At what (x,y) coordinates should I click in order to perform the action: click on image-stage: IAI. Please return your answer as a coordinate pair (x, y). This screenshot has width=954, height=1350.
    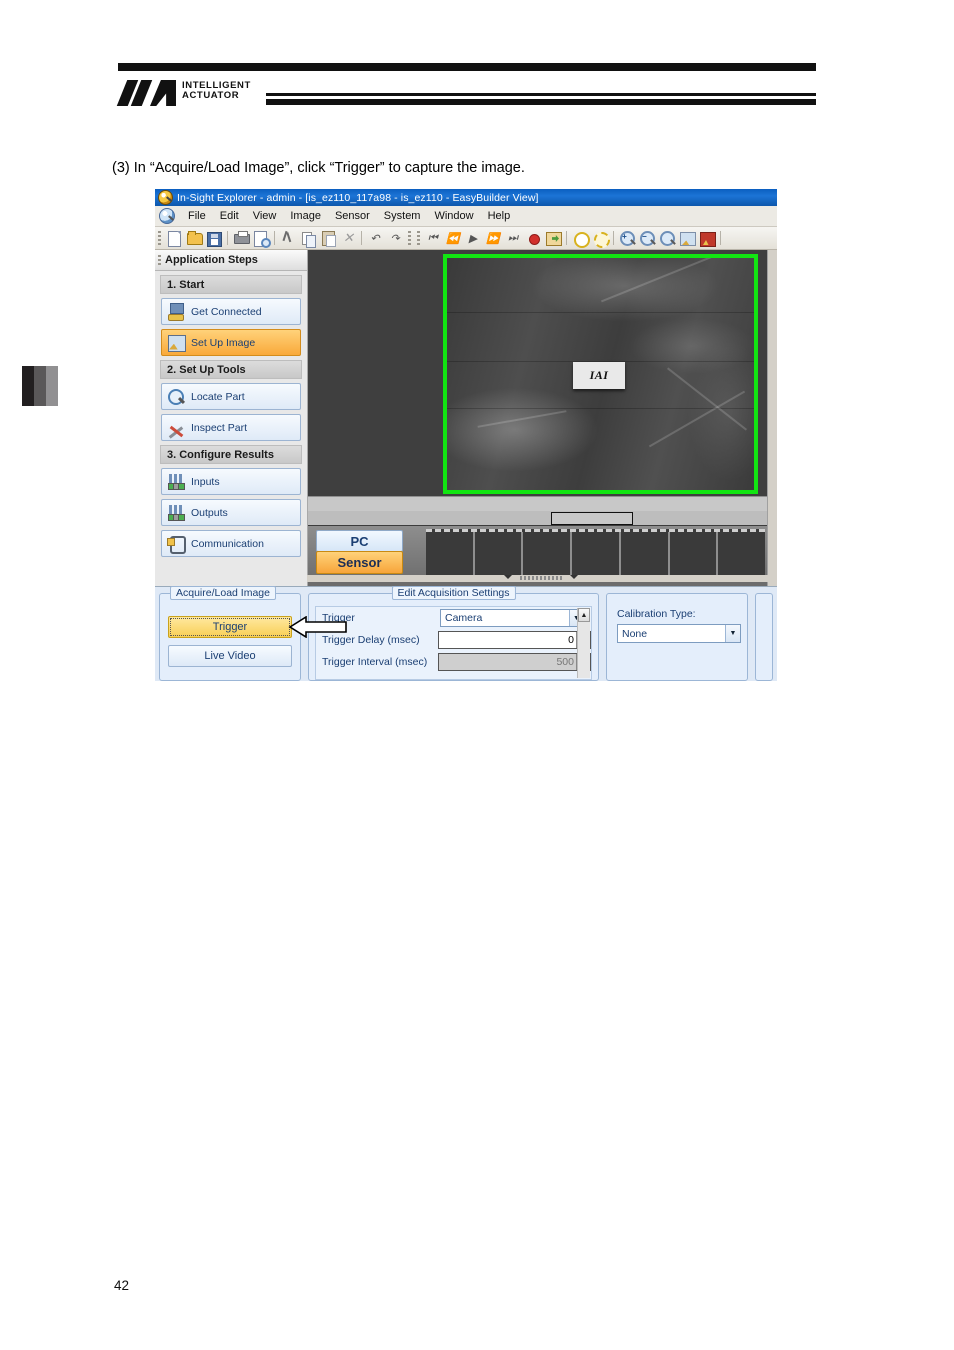
    Looking at the image, I should click on (542, 373).